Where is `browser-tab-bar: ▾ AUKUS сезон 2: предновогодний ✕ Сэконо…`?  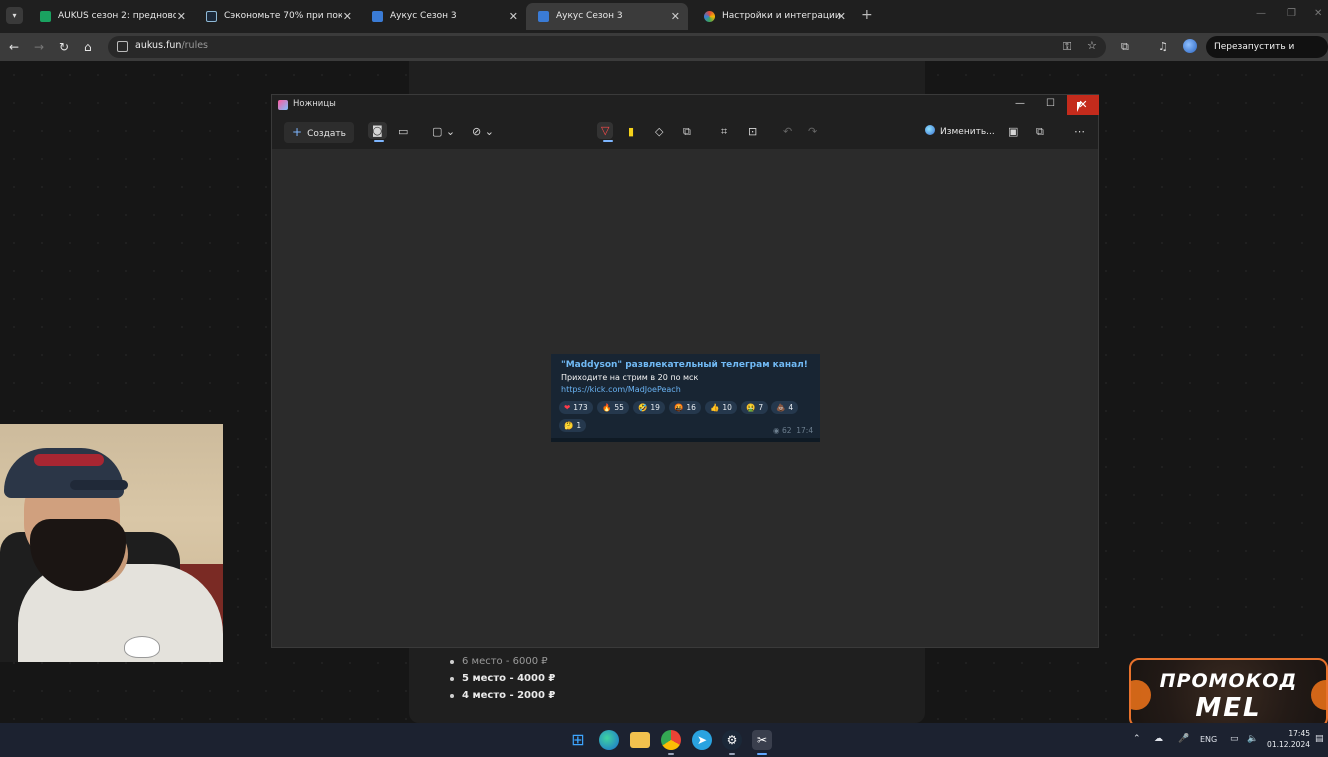 browser-tab-bar: ▾ AUKUS сезон 2: предновогодний ✕ Сэконо… is located at coordinates (664, 16).